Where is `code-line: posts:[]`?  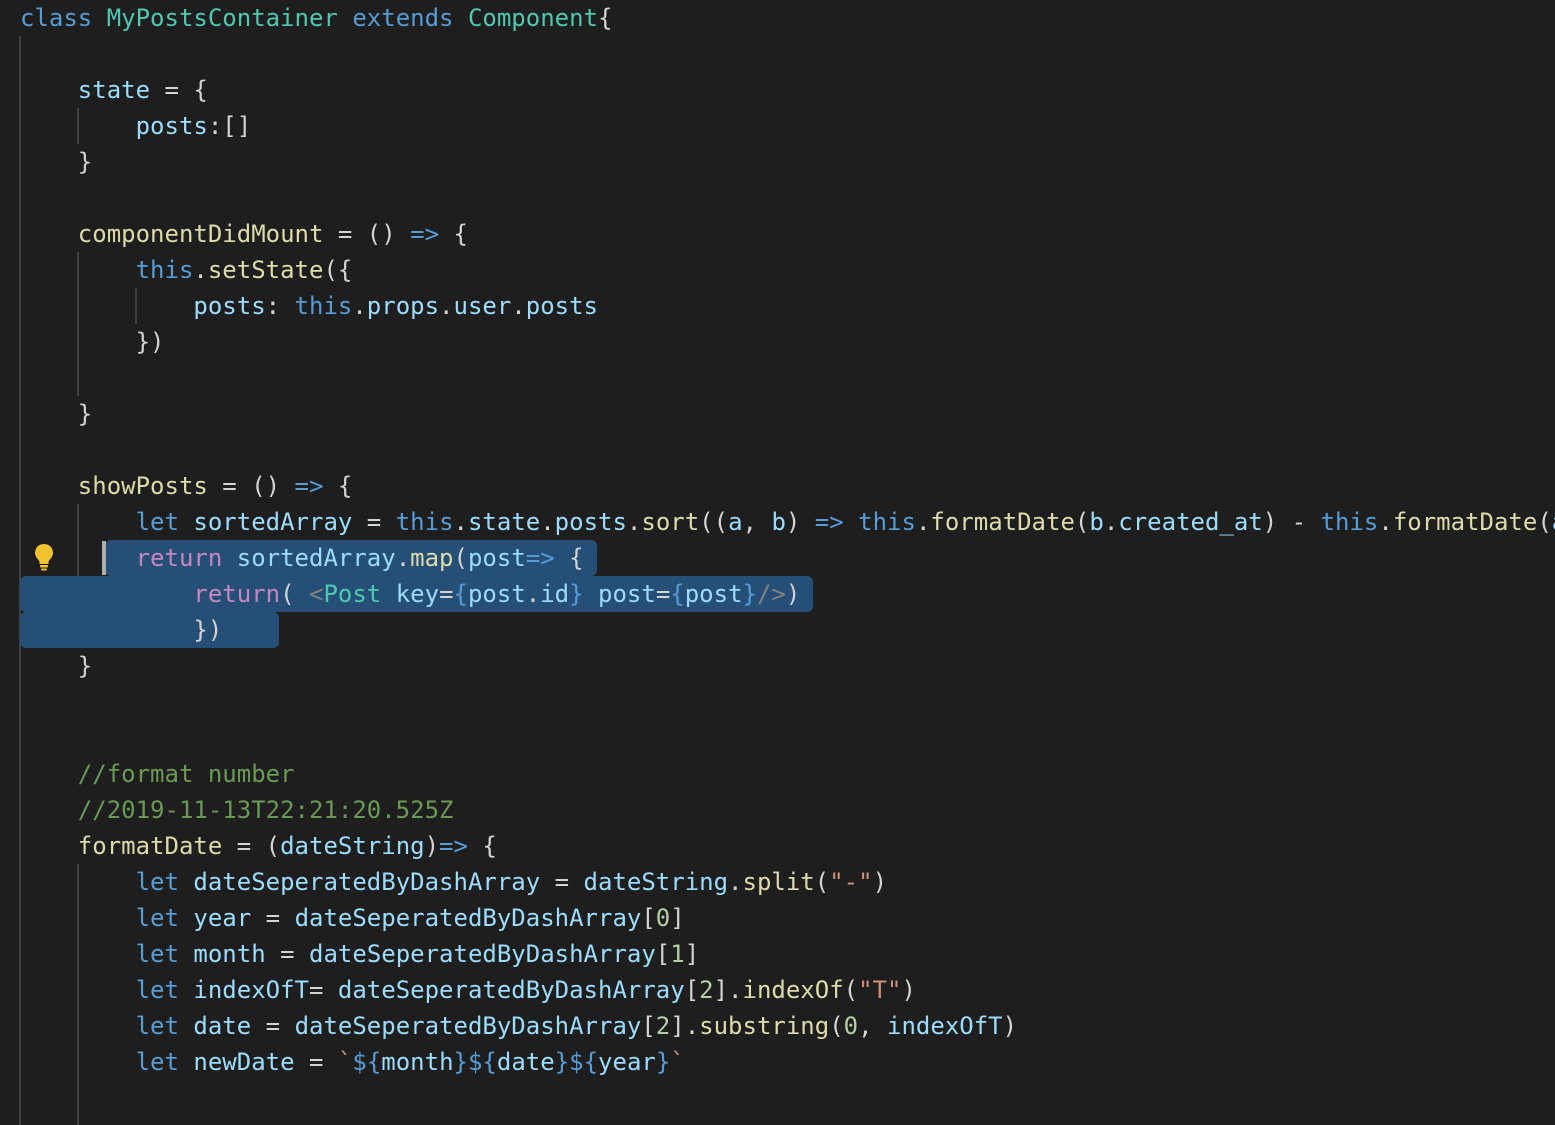
code-line: posts:[] is located at coordinates (136, 126).